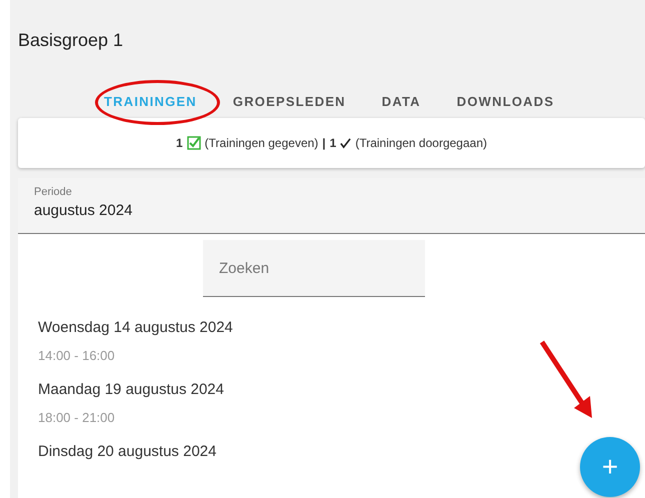 Image resolution: width=645 pixels, height=498 pixels. Describe the element at coordinates (84, 210) in the screenshot. I see `field-value: augustus 2024` at that location.